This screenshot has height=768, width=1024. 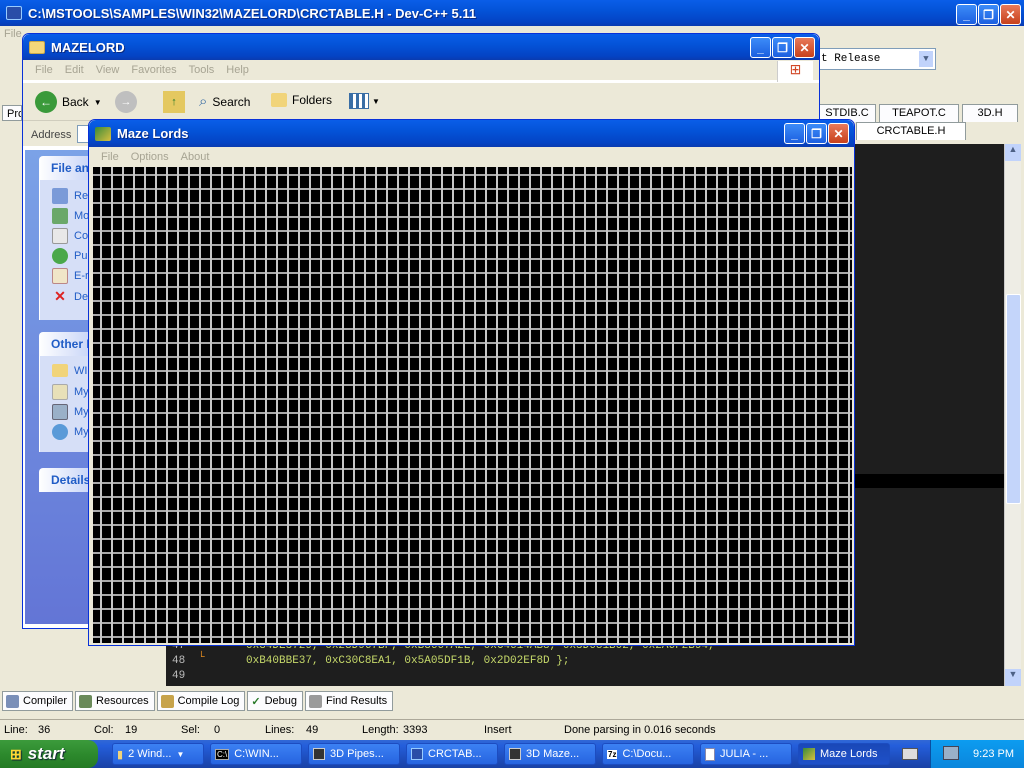 What do you see at coordinates (851, 59) in the screenshot?
I see `build-config-value: t Release` at bounding box center [851, 59].